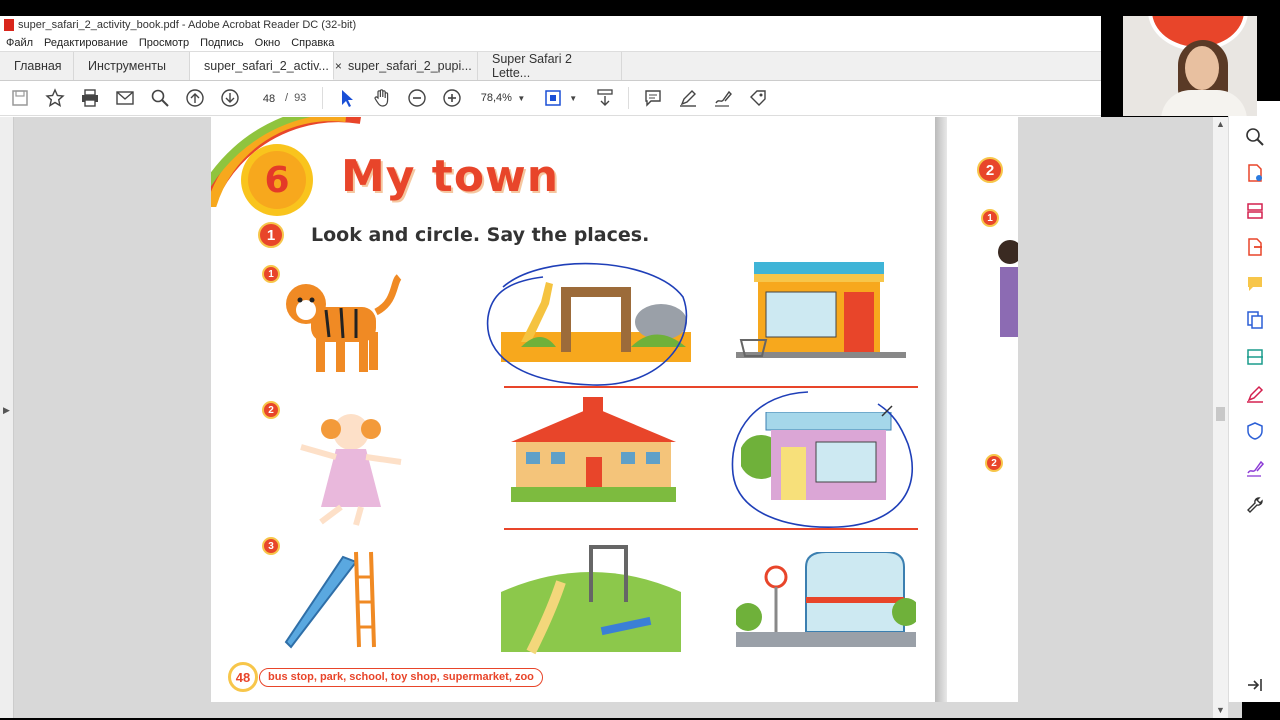  I want to click on scroll-up-icon: ▲, so click(1220, 124).